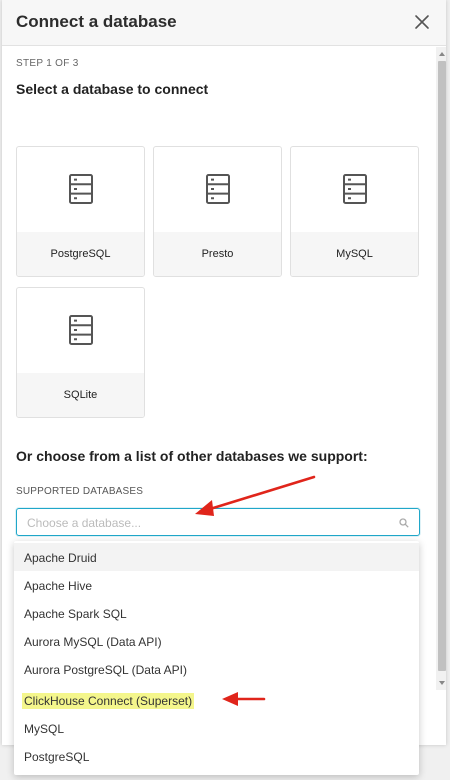 This screenshot has height=780, width=450. Describe the element at coordinates (255, 495) in the screenshot. I see `annotation-arrow-to-select` at that location.